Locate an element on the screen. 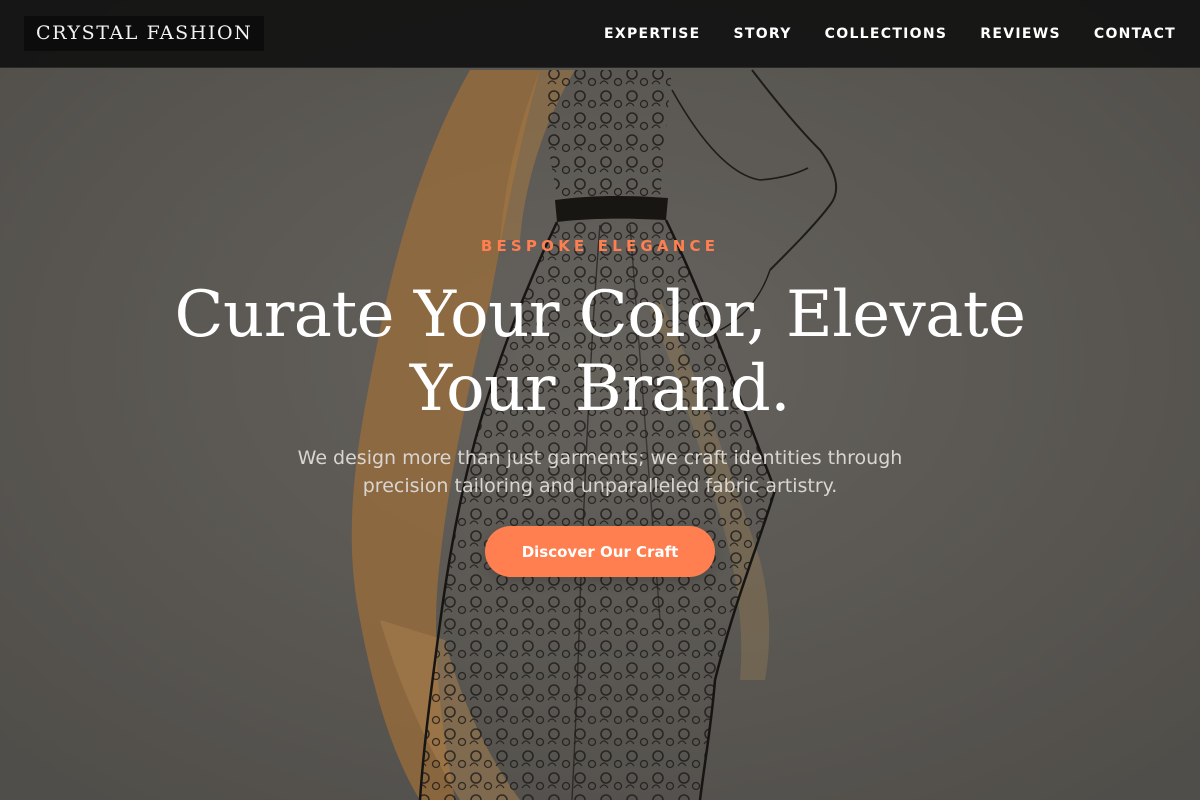  nav-link-expertise: EXPERTISE is located at coordinates (652, 34).